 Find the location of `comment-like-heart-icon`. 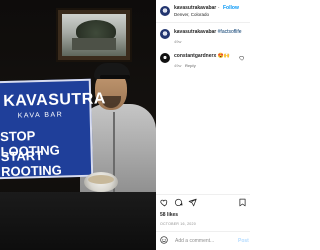

comment-like-heart-icon is located at coordinates (242, 58).